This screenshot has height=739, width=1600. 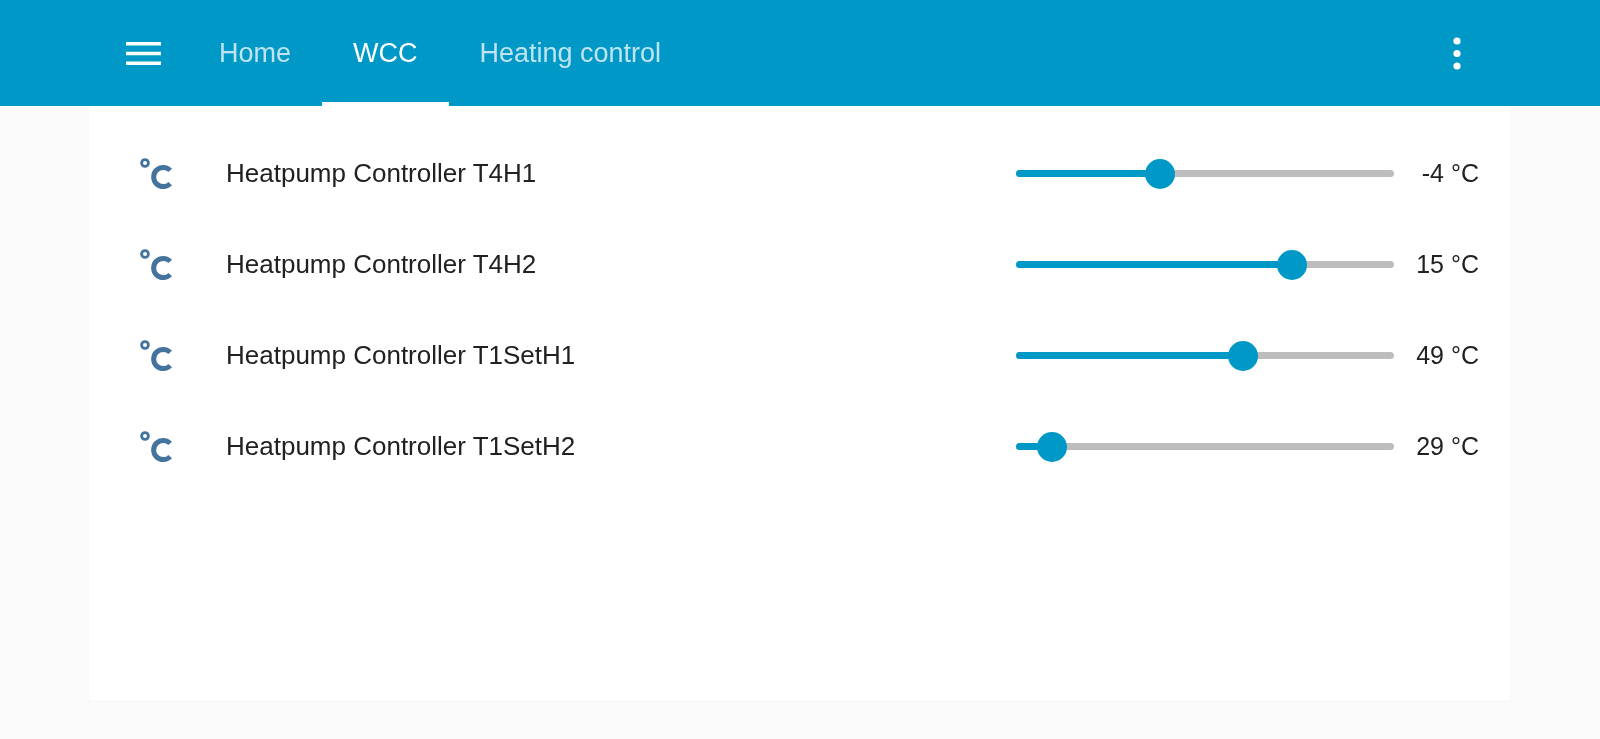 I want to click on entity-name: Heatpump Controller T4H1, so click(x=382, y=173).